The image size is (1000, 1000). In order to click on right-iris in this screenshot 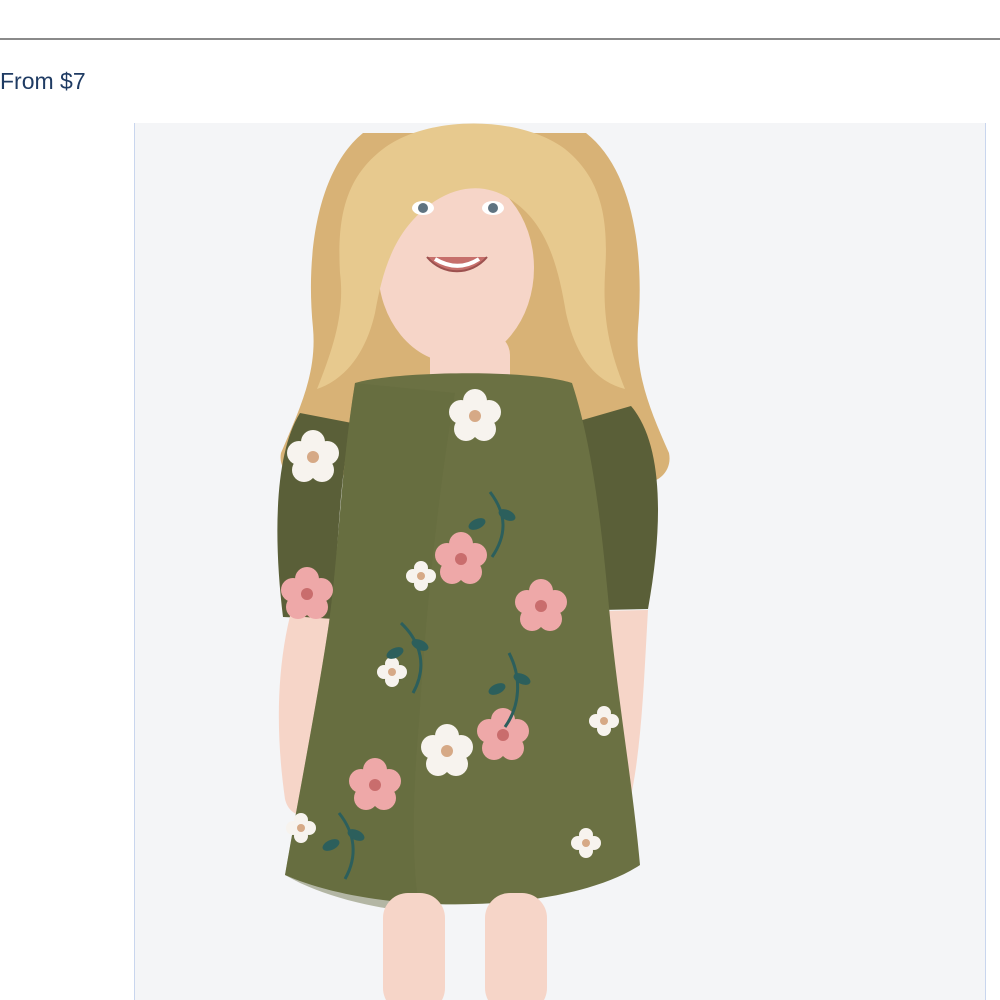, I will do `click(493, 208)`.